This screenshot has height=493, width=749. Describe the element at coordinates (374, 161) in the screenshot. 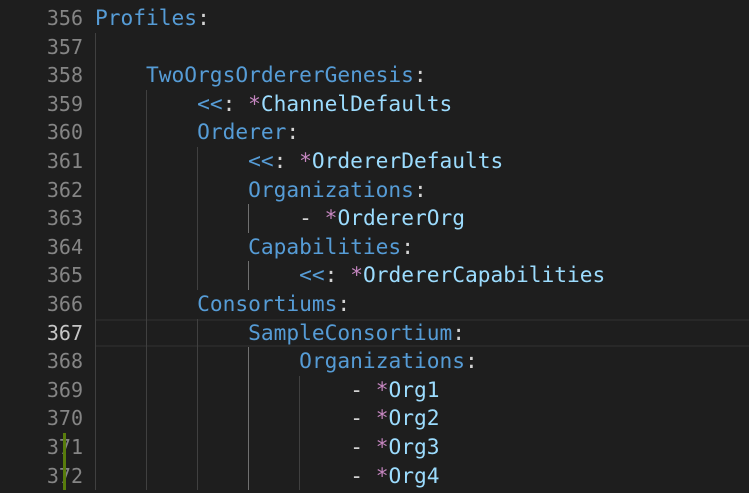

I see `code-line: 361 <<: *OrdererDefaults` at that location.